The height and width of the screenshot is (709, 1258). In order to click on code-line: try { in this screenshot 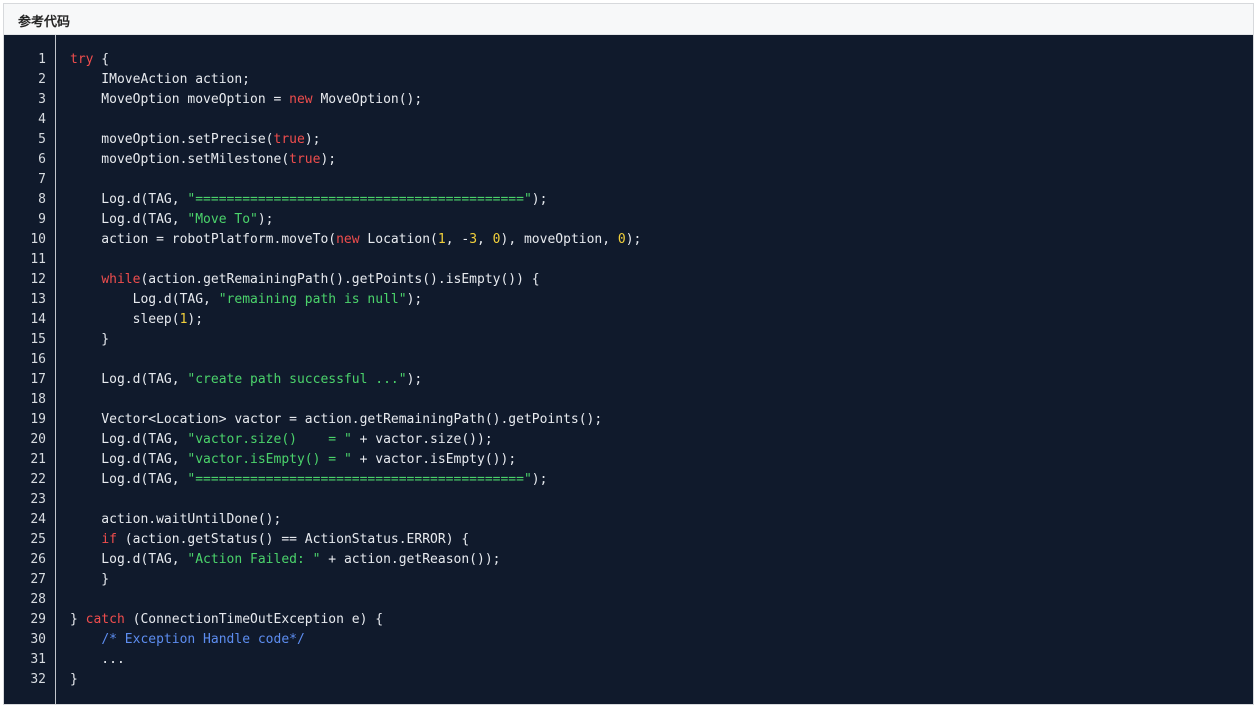, I will do `click(89, 60)`.